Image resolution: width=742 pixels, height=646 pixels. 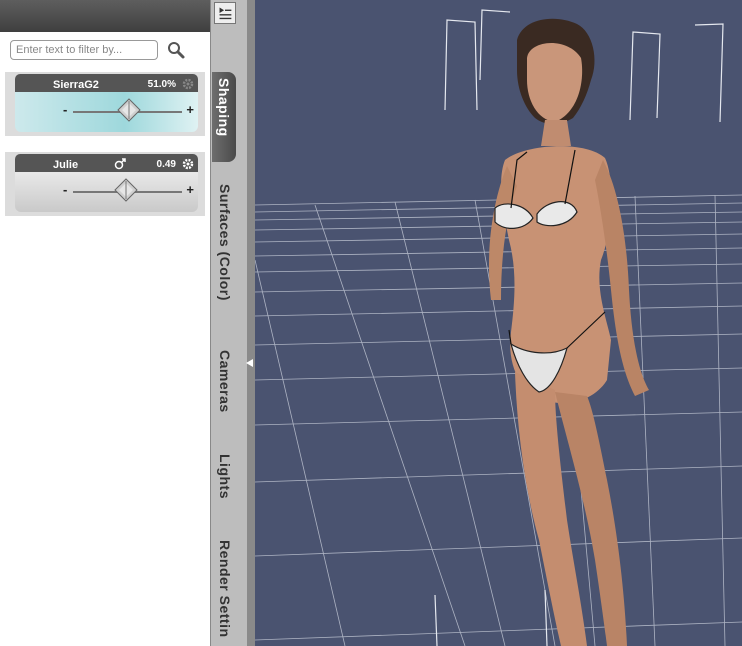 I want to click on morph-header: SierraG2 51.0%, so click(x=106, y=83).